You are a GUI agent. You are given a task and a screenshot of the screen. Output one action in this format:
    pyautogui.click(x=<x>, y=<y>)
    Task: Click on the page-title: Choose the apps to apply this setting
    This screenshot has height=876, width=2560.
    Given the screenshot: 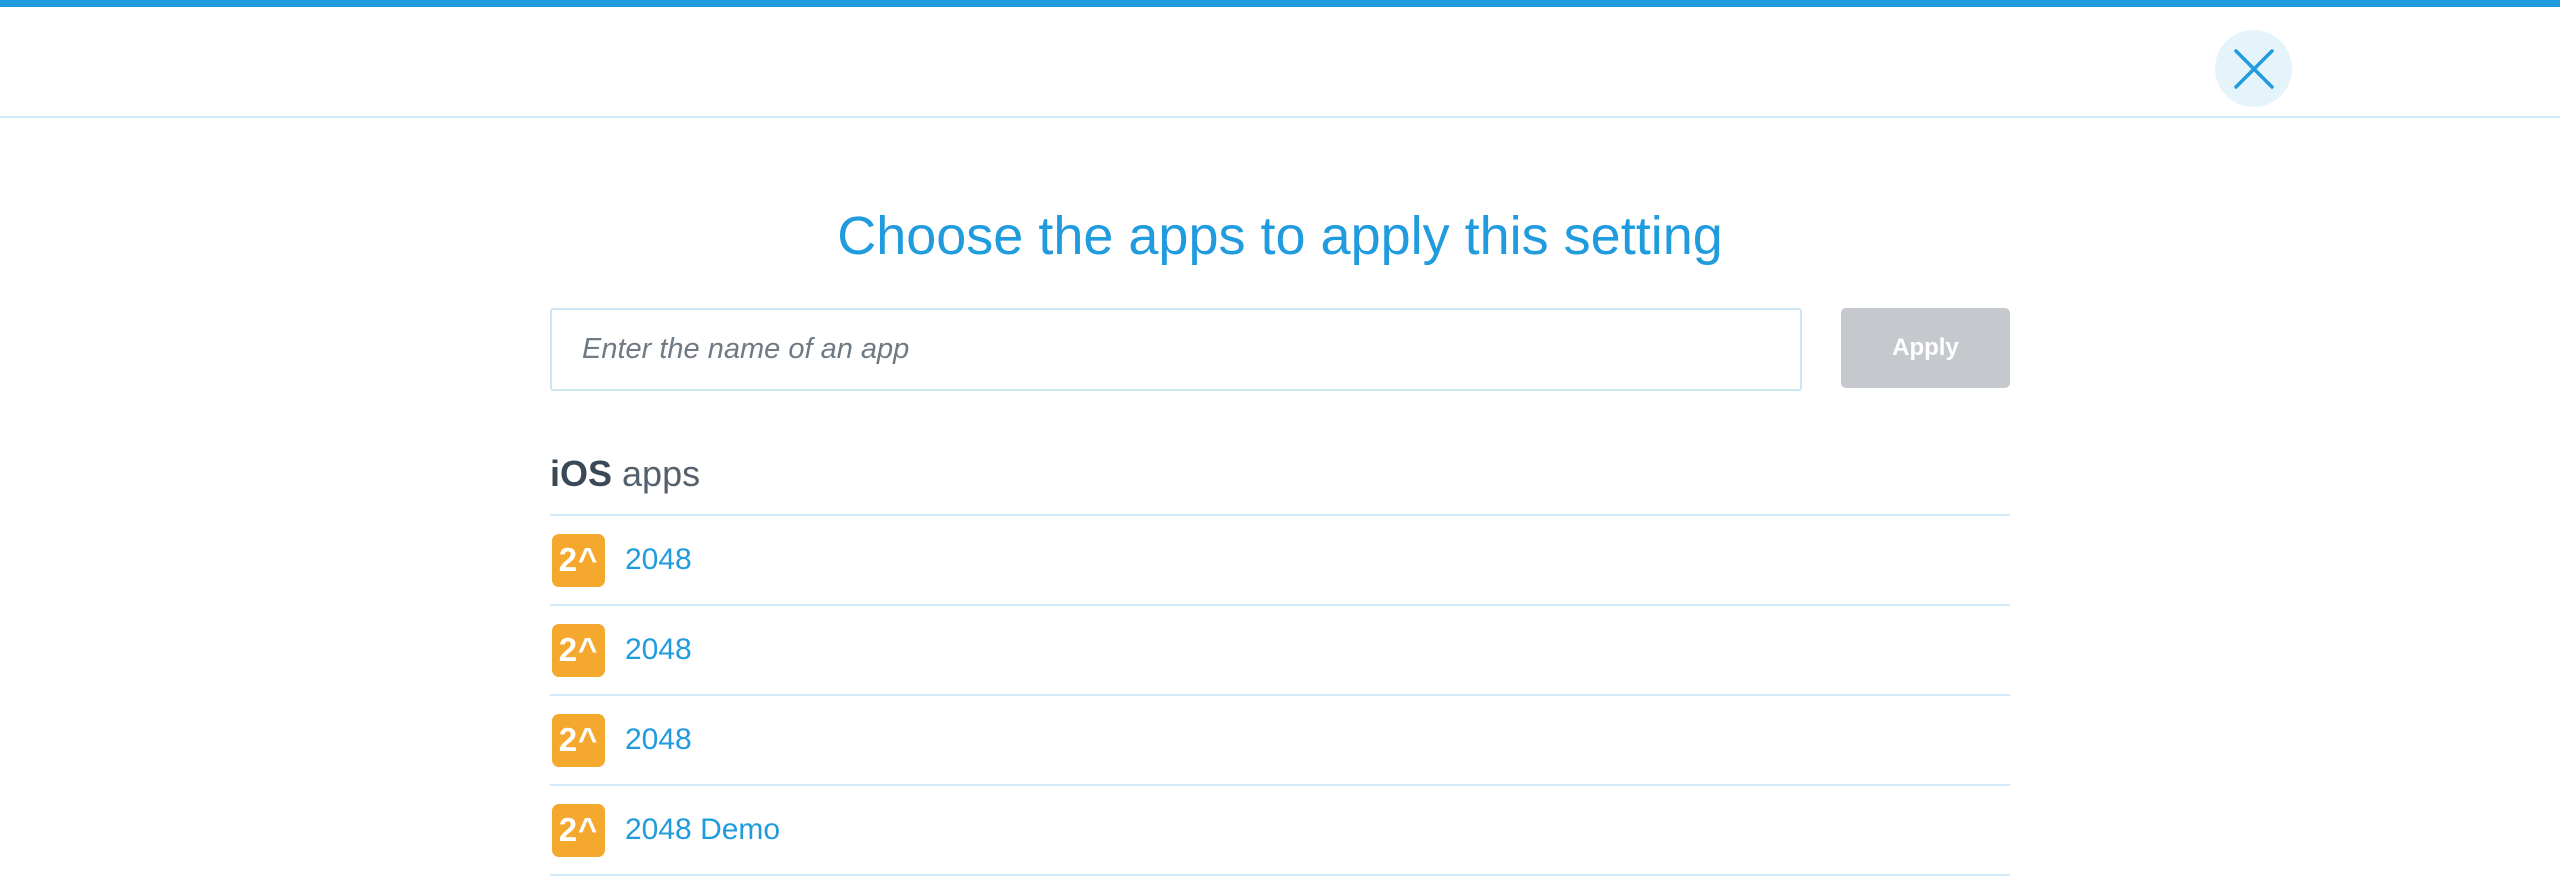 What is the action you would take?
    pyautogui.click(x=1280, y=236)
    